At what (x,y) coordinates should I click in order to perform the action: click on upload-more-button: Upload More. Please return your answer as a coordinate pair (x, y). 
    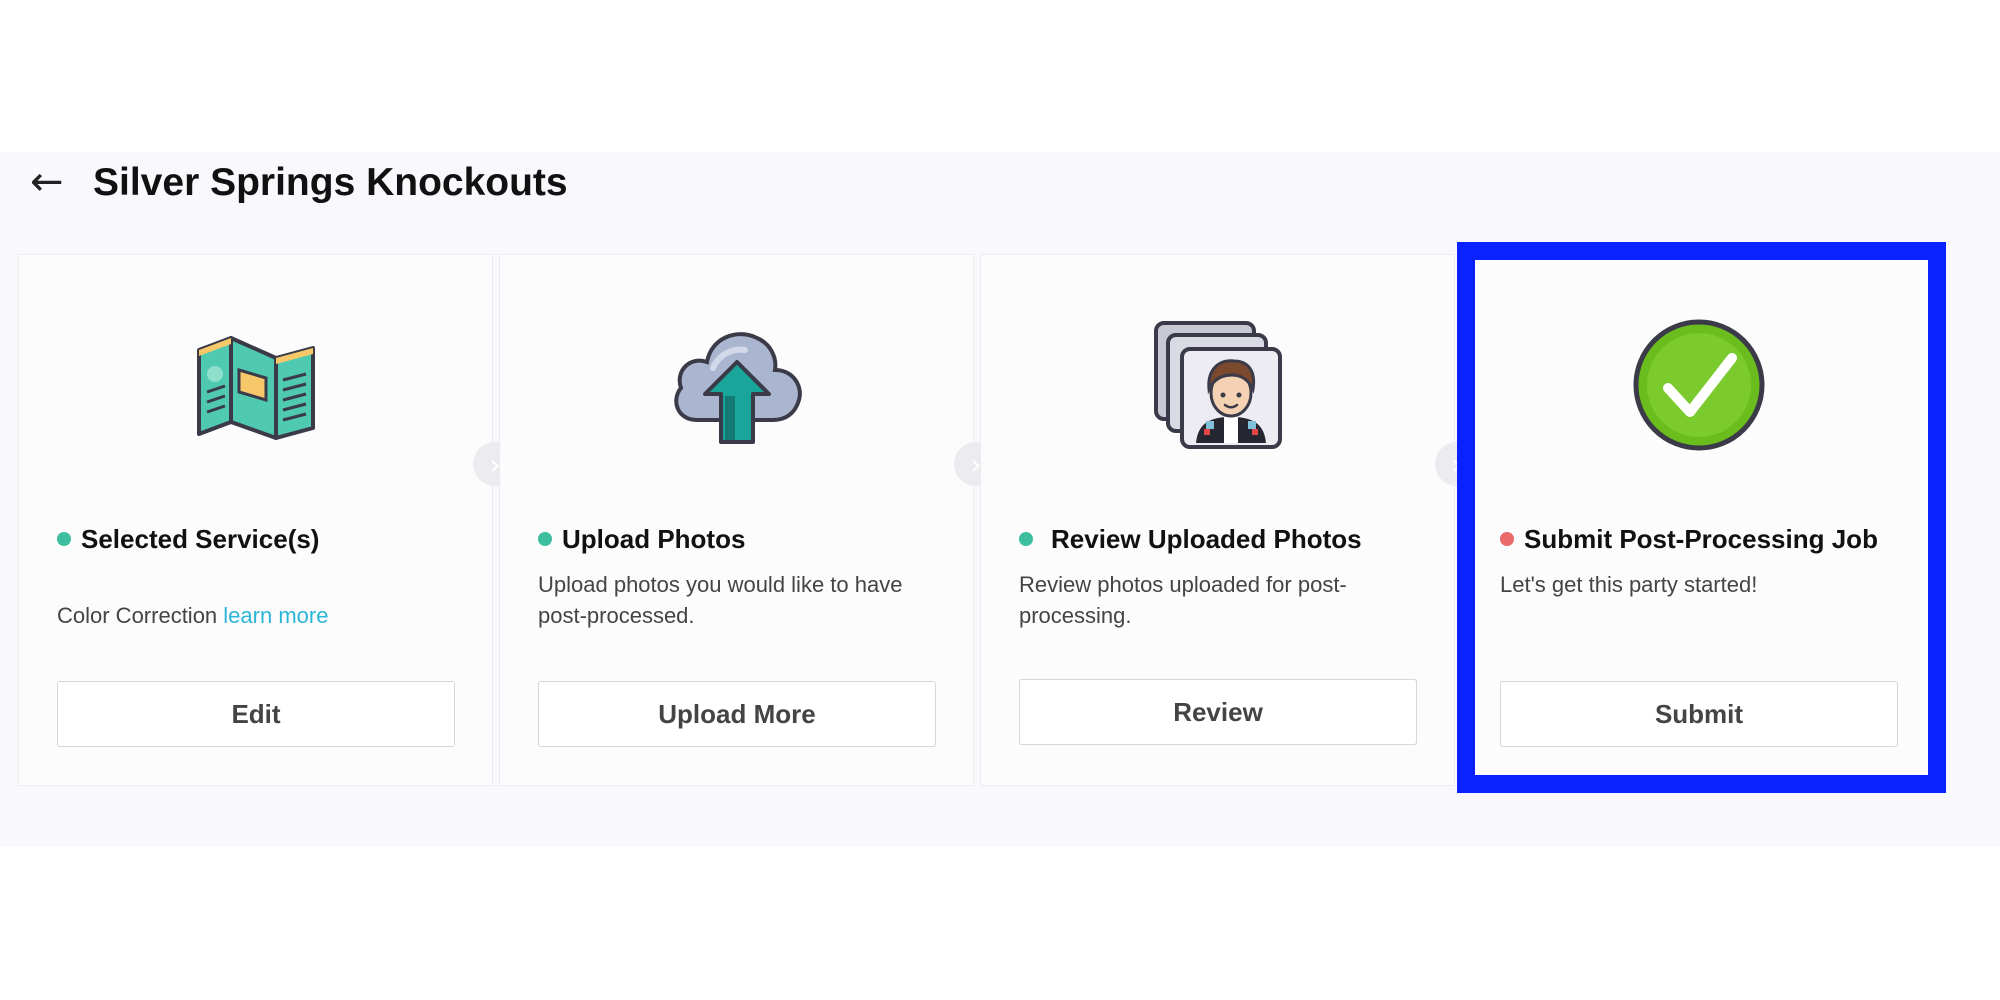
    Looking at the image, I should click on (737, 714).